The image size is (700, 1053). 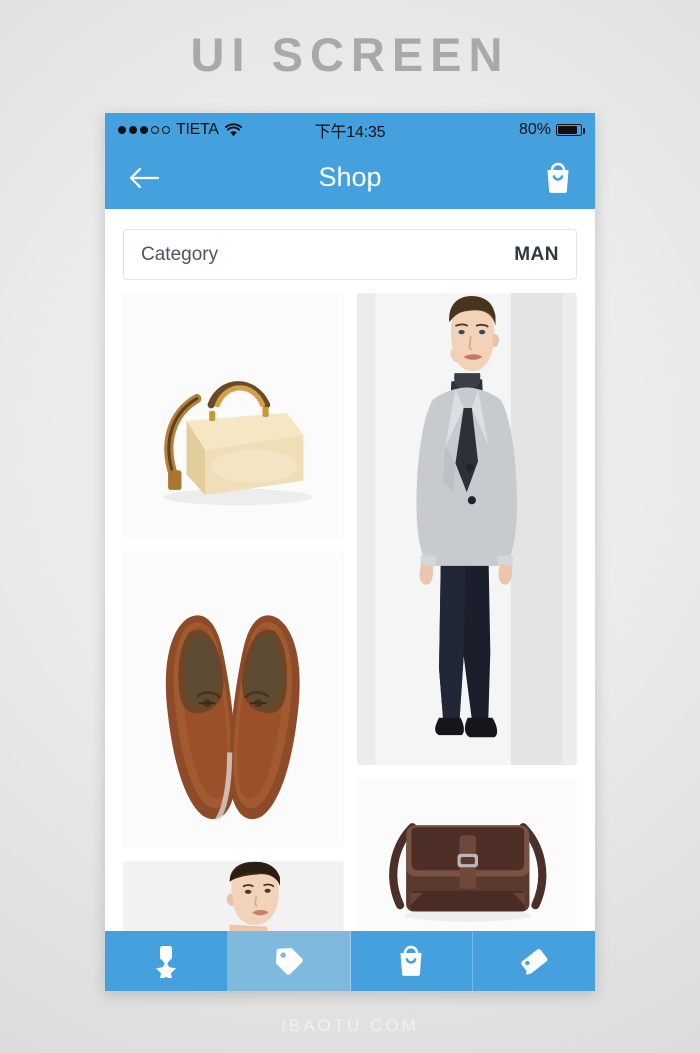 I want to click on tab-cards, so click(x=534, y=961).